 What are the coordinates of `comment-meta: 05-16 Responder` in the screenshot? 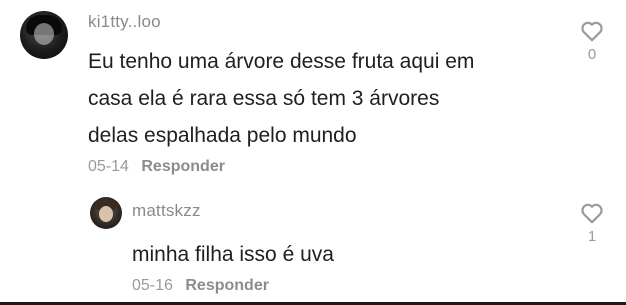 It's located at (200, 286).